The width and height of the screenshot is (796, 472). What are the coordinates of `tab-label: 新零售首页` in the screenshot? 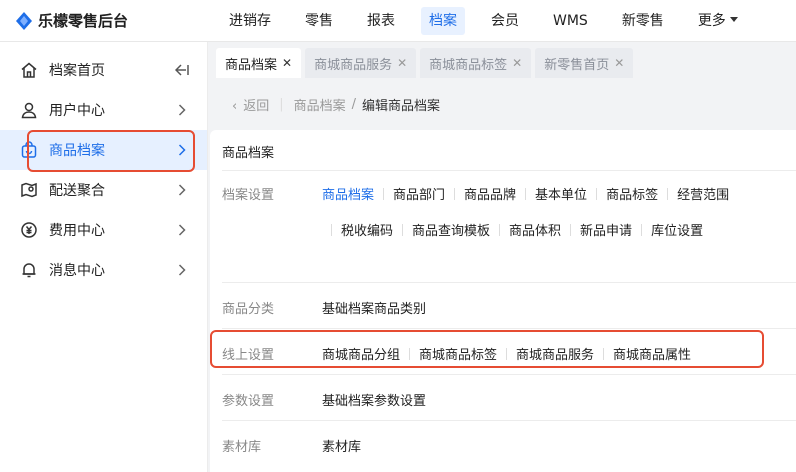 It's located at (577, 65).